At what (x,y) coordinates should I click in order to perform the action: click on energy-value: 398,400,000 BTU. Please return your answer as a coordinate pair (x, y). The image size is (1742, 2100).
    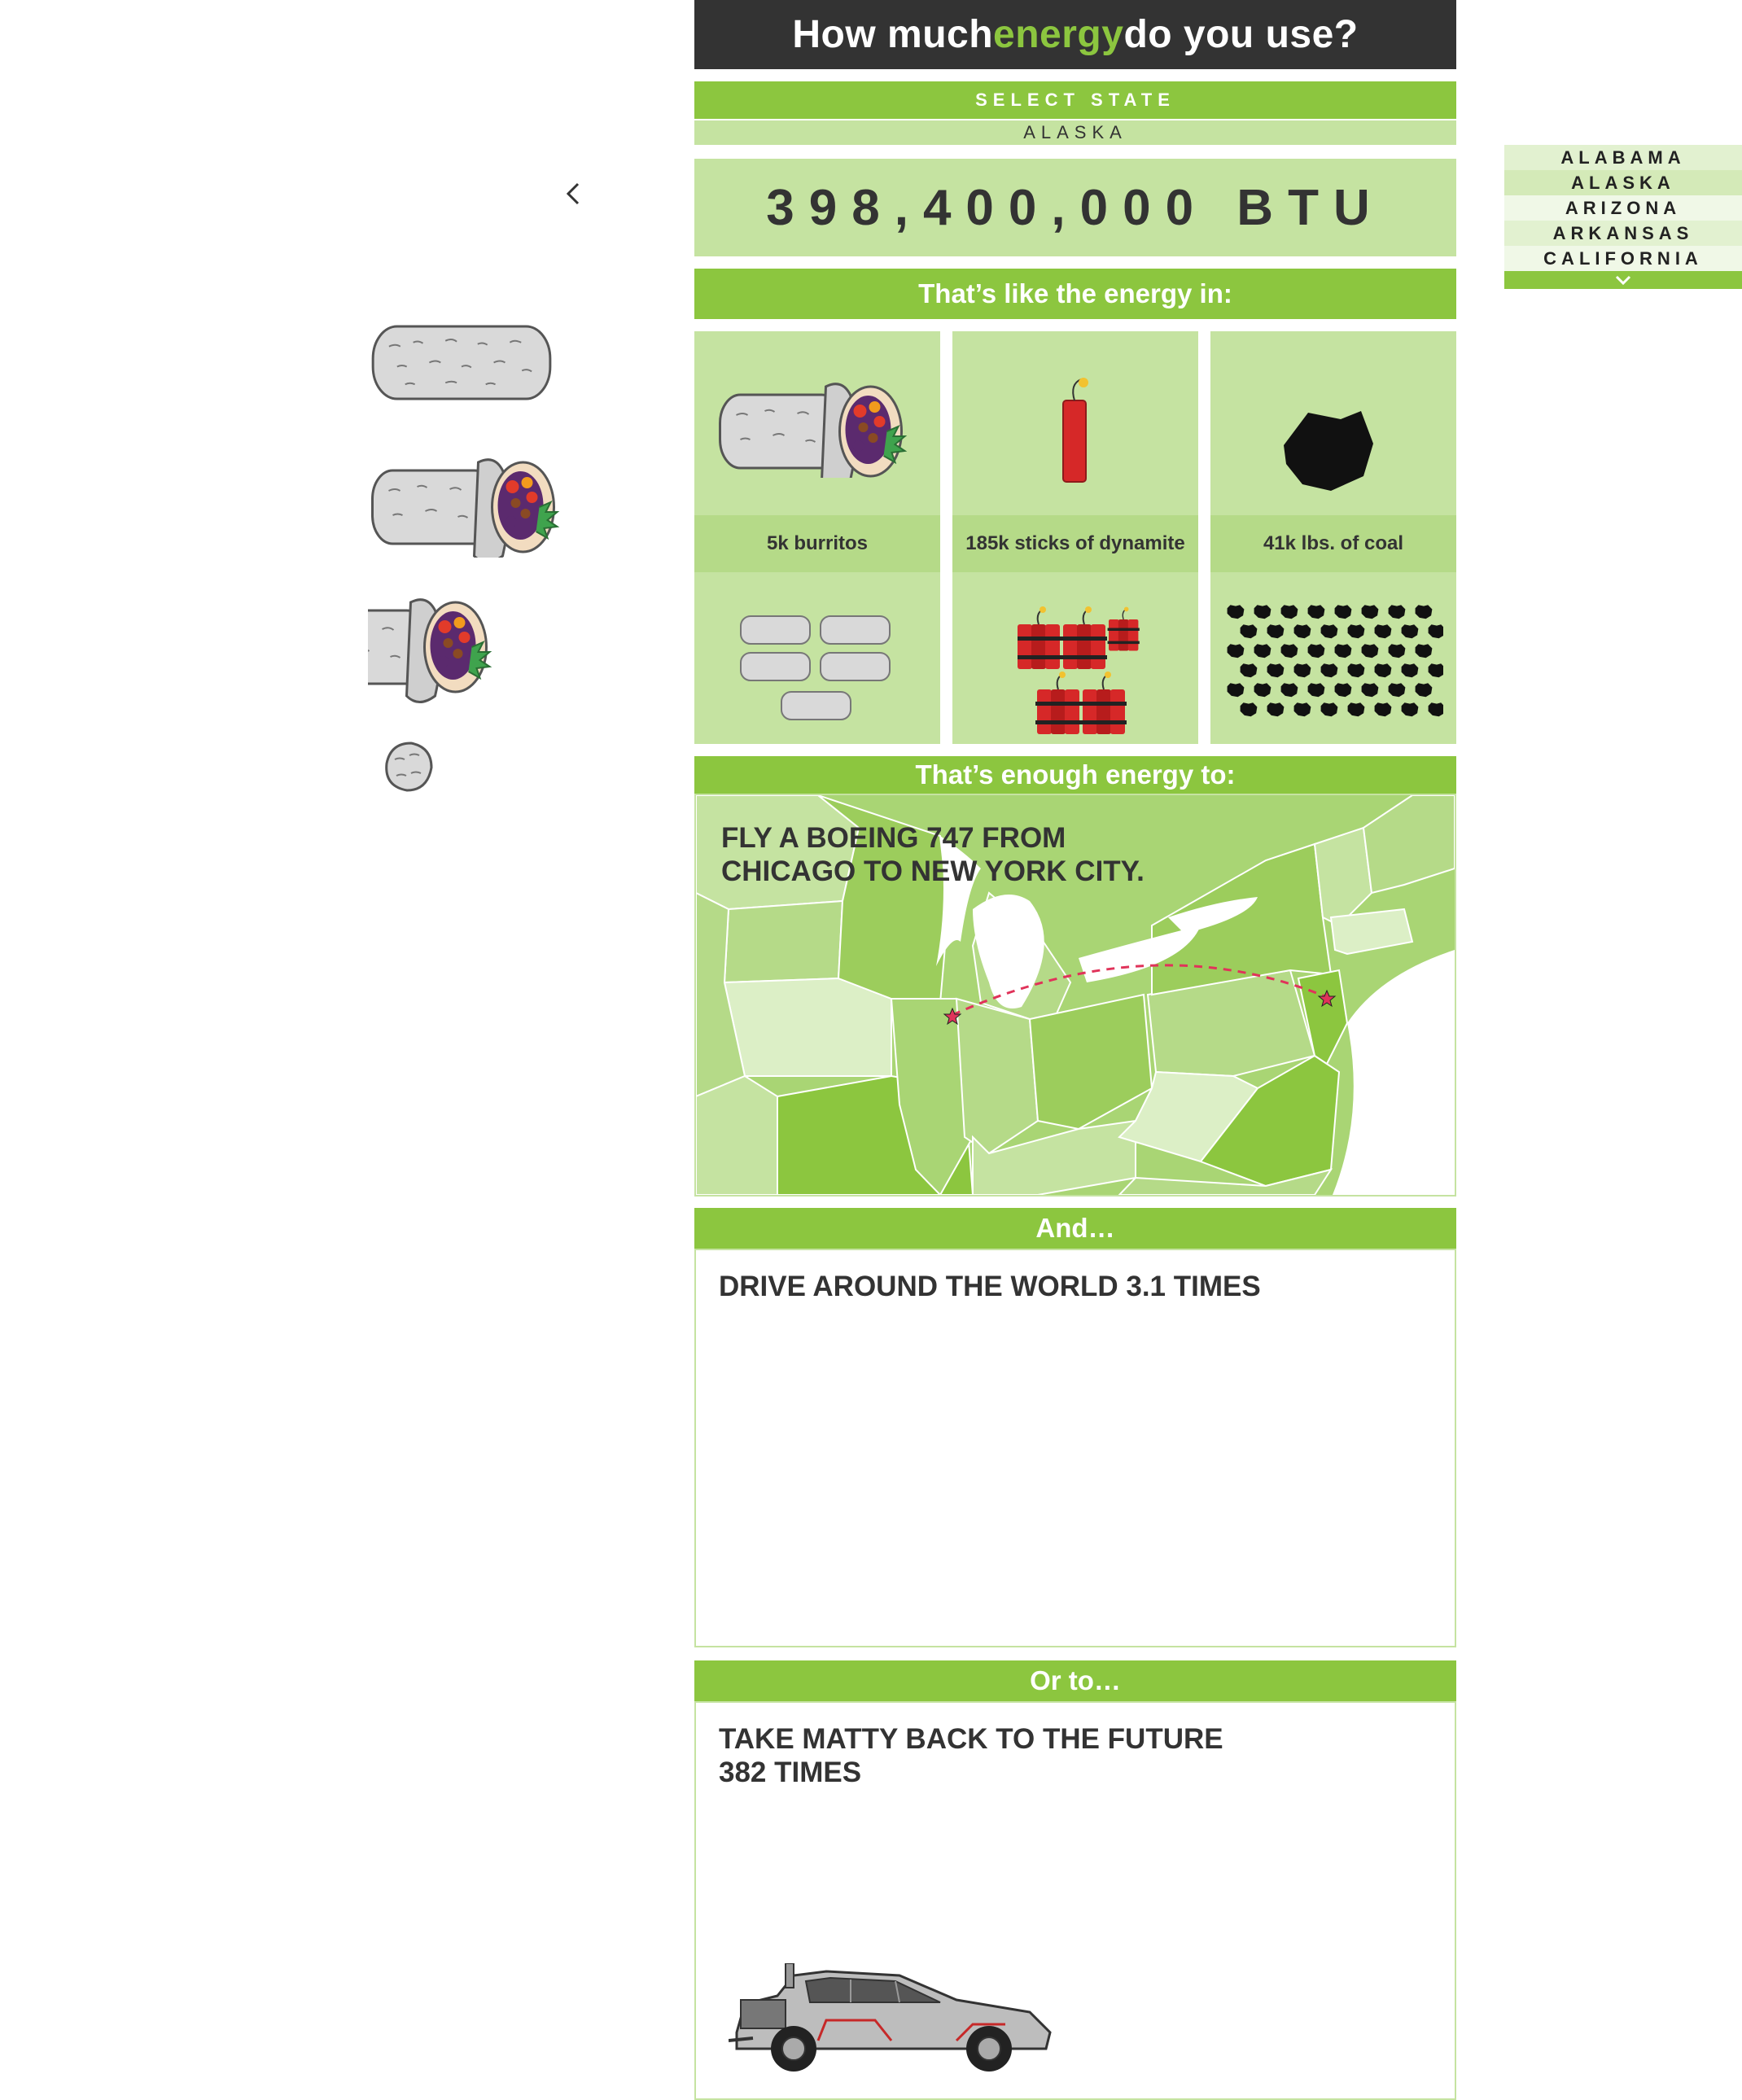
    Looking at the image, I should click on (1075, 207).